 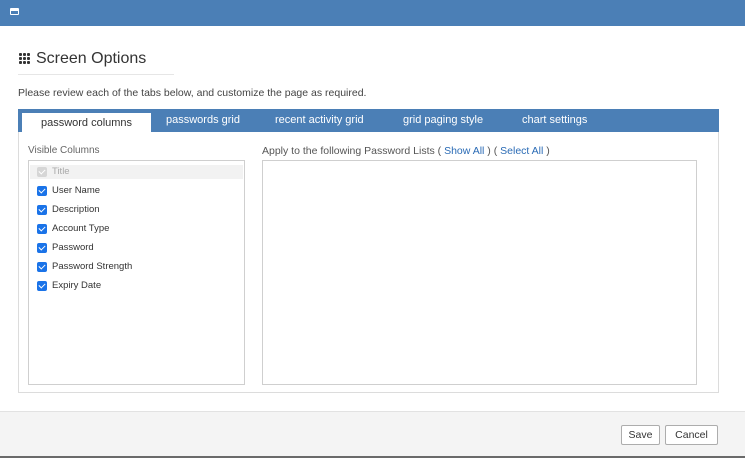 What do you see at coordinates (76, 209) in the screenshot?
I see `column-label: Description` at bounding box center [76, 209].